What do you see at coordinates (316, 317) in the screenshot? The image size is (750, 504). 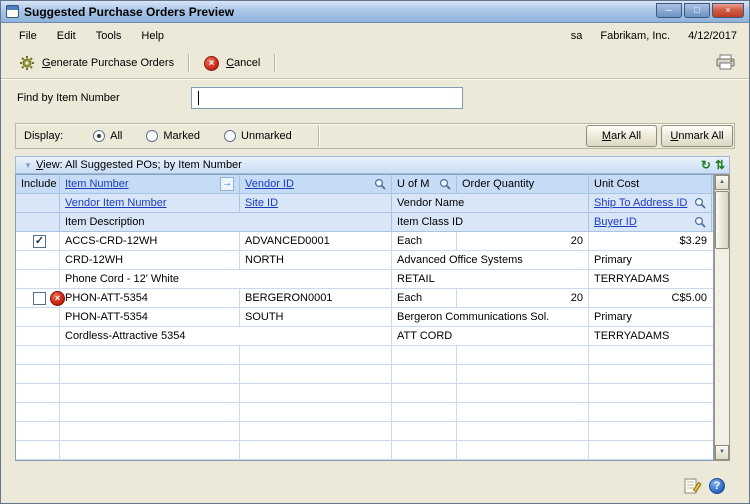 I see `cell-site-id: SOUTH` at bounding box center [316, 317].